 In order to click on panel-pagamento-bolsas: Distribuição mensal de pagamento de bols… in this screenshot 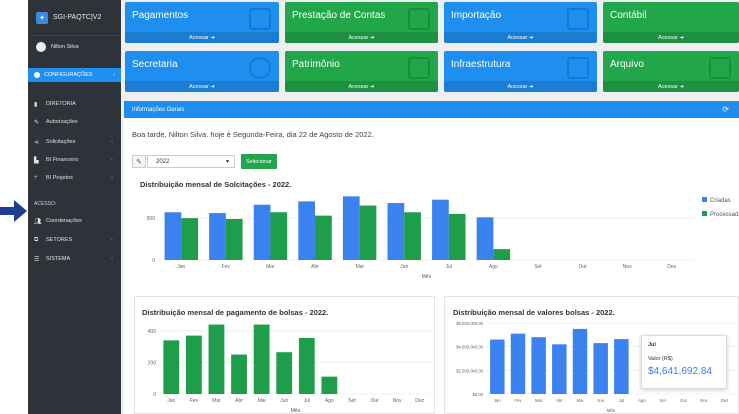, I will do `click(284, 355)`.